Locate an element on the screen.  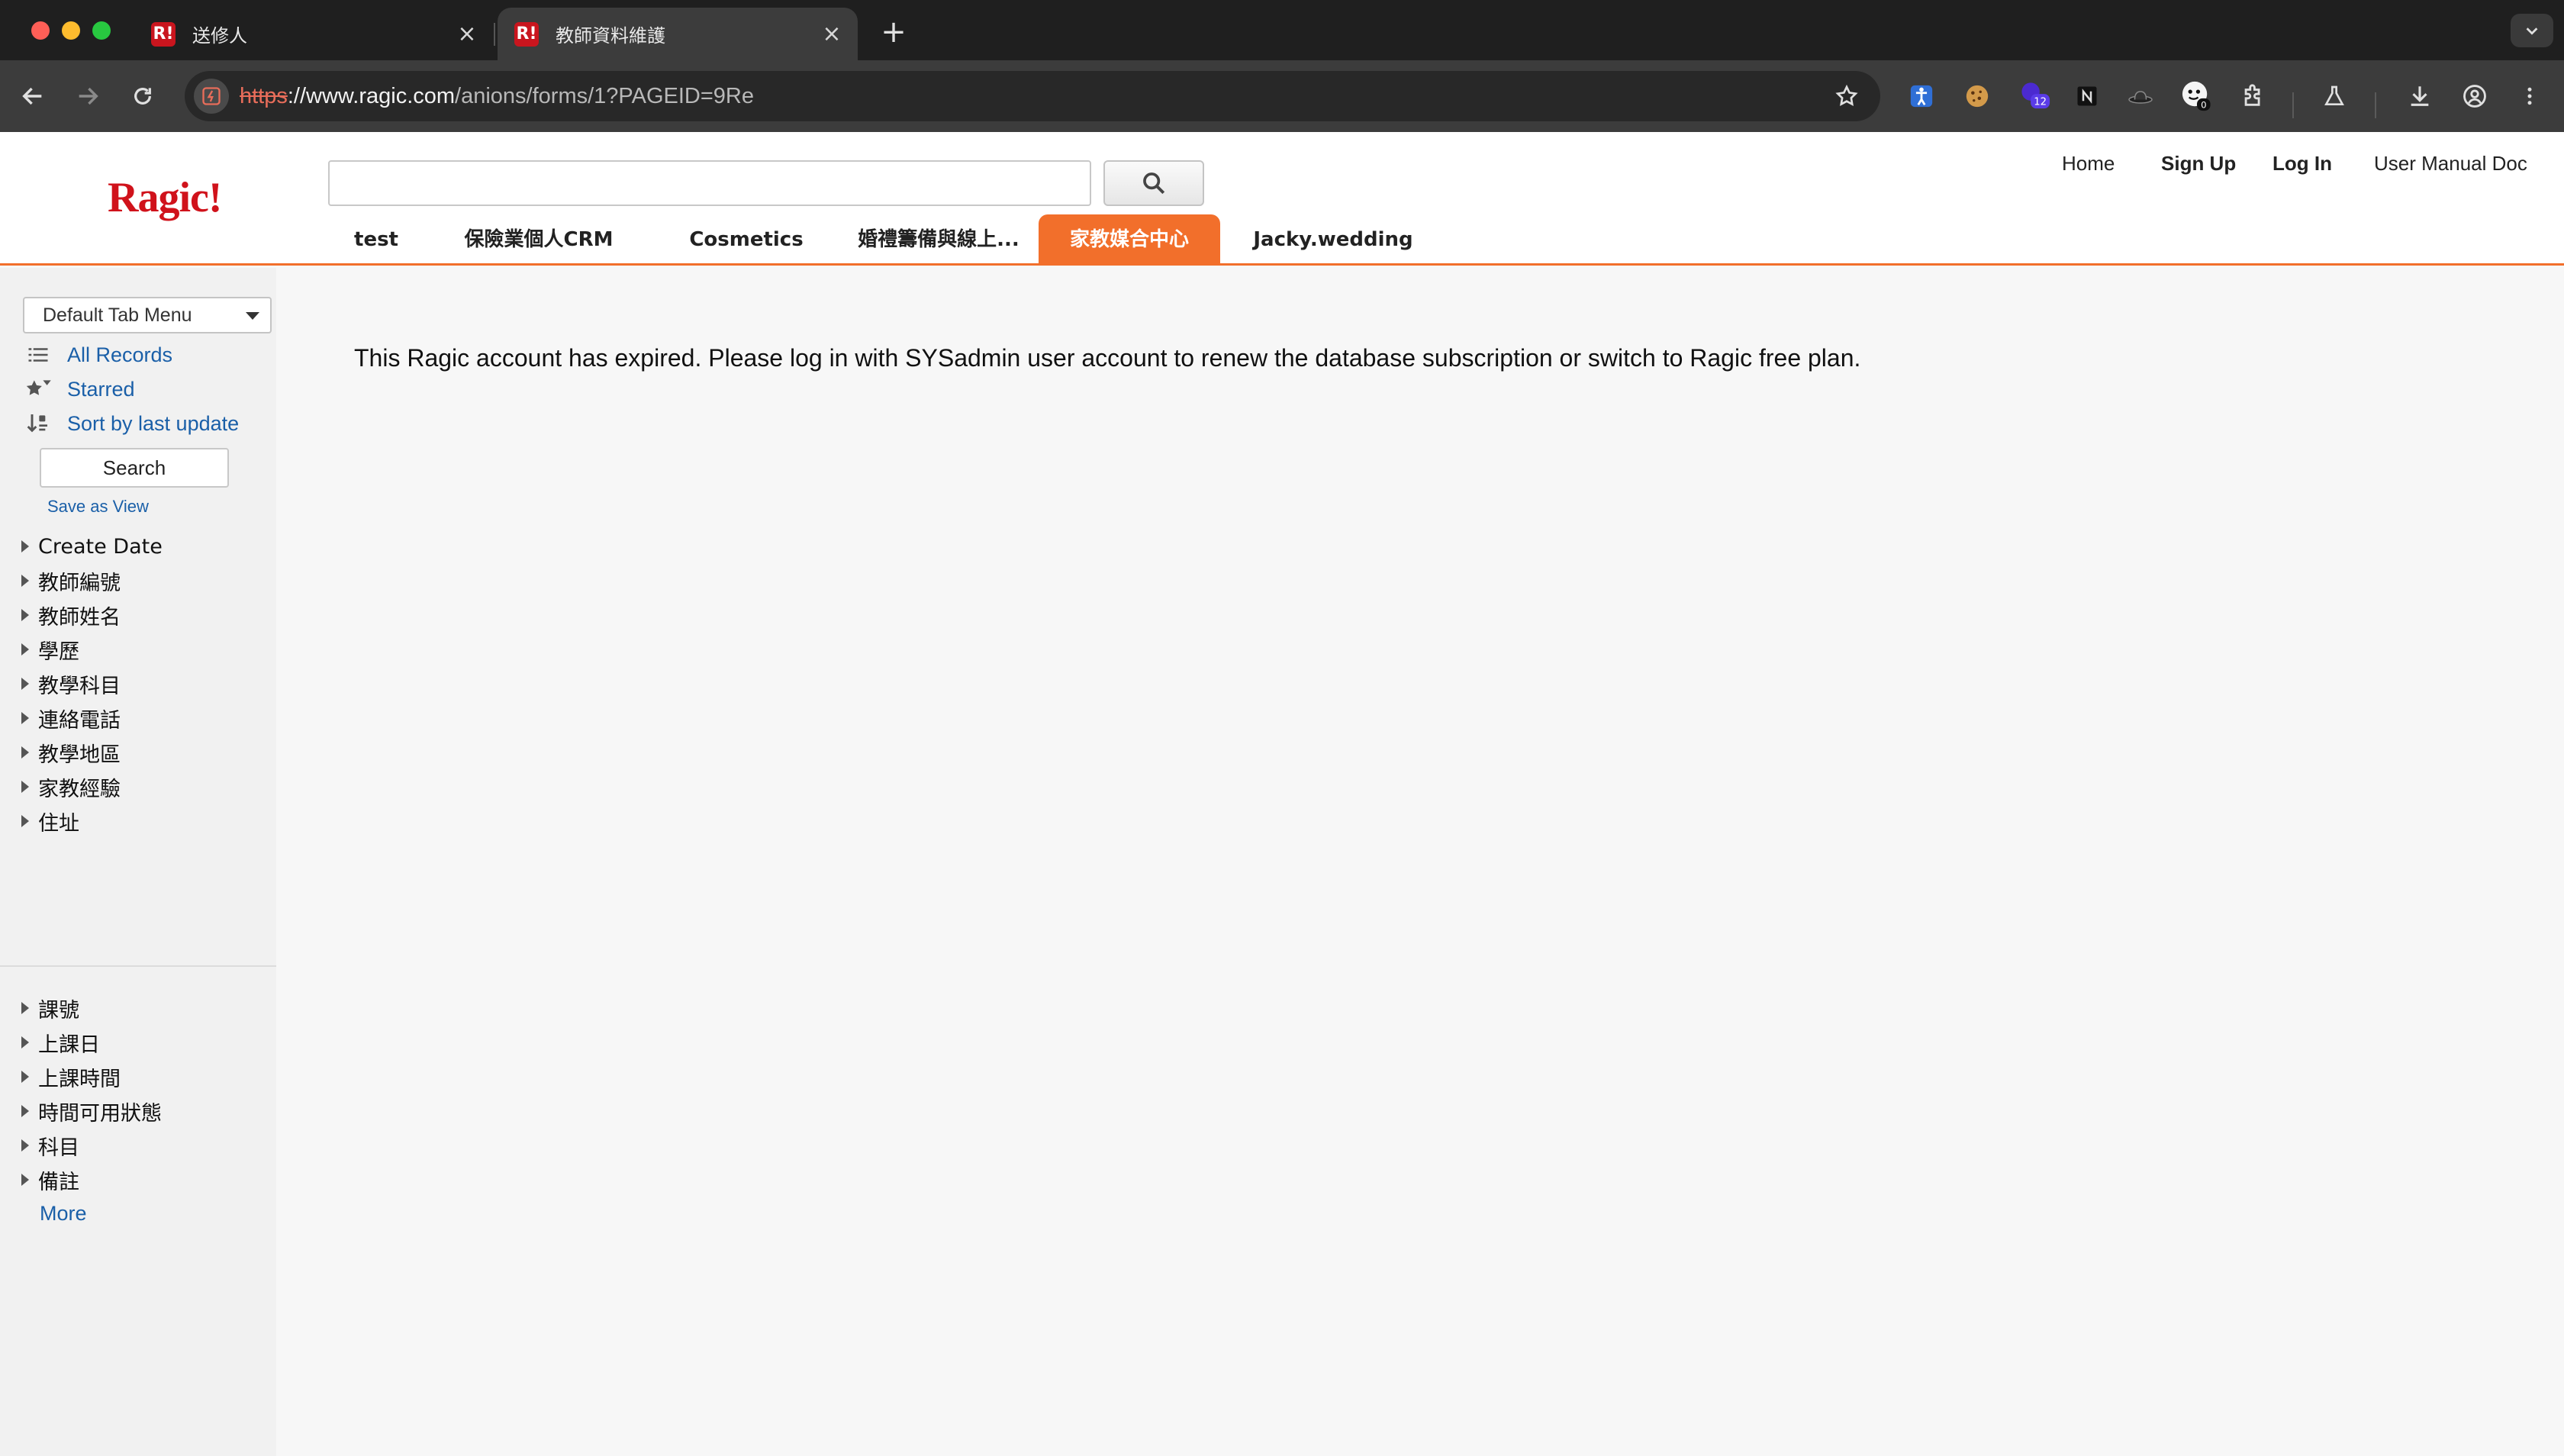
filter-field-label: 備註 is located at coordinates (58, 1182).